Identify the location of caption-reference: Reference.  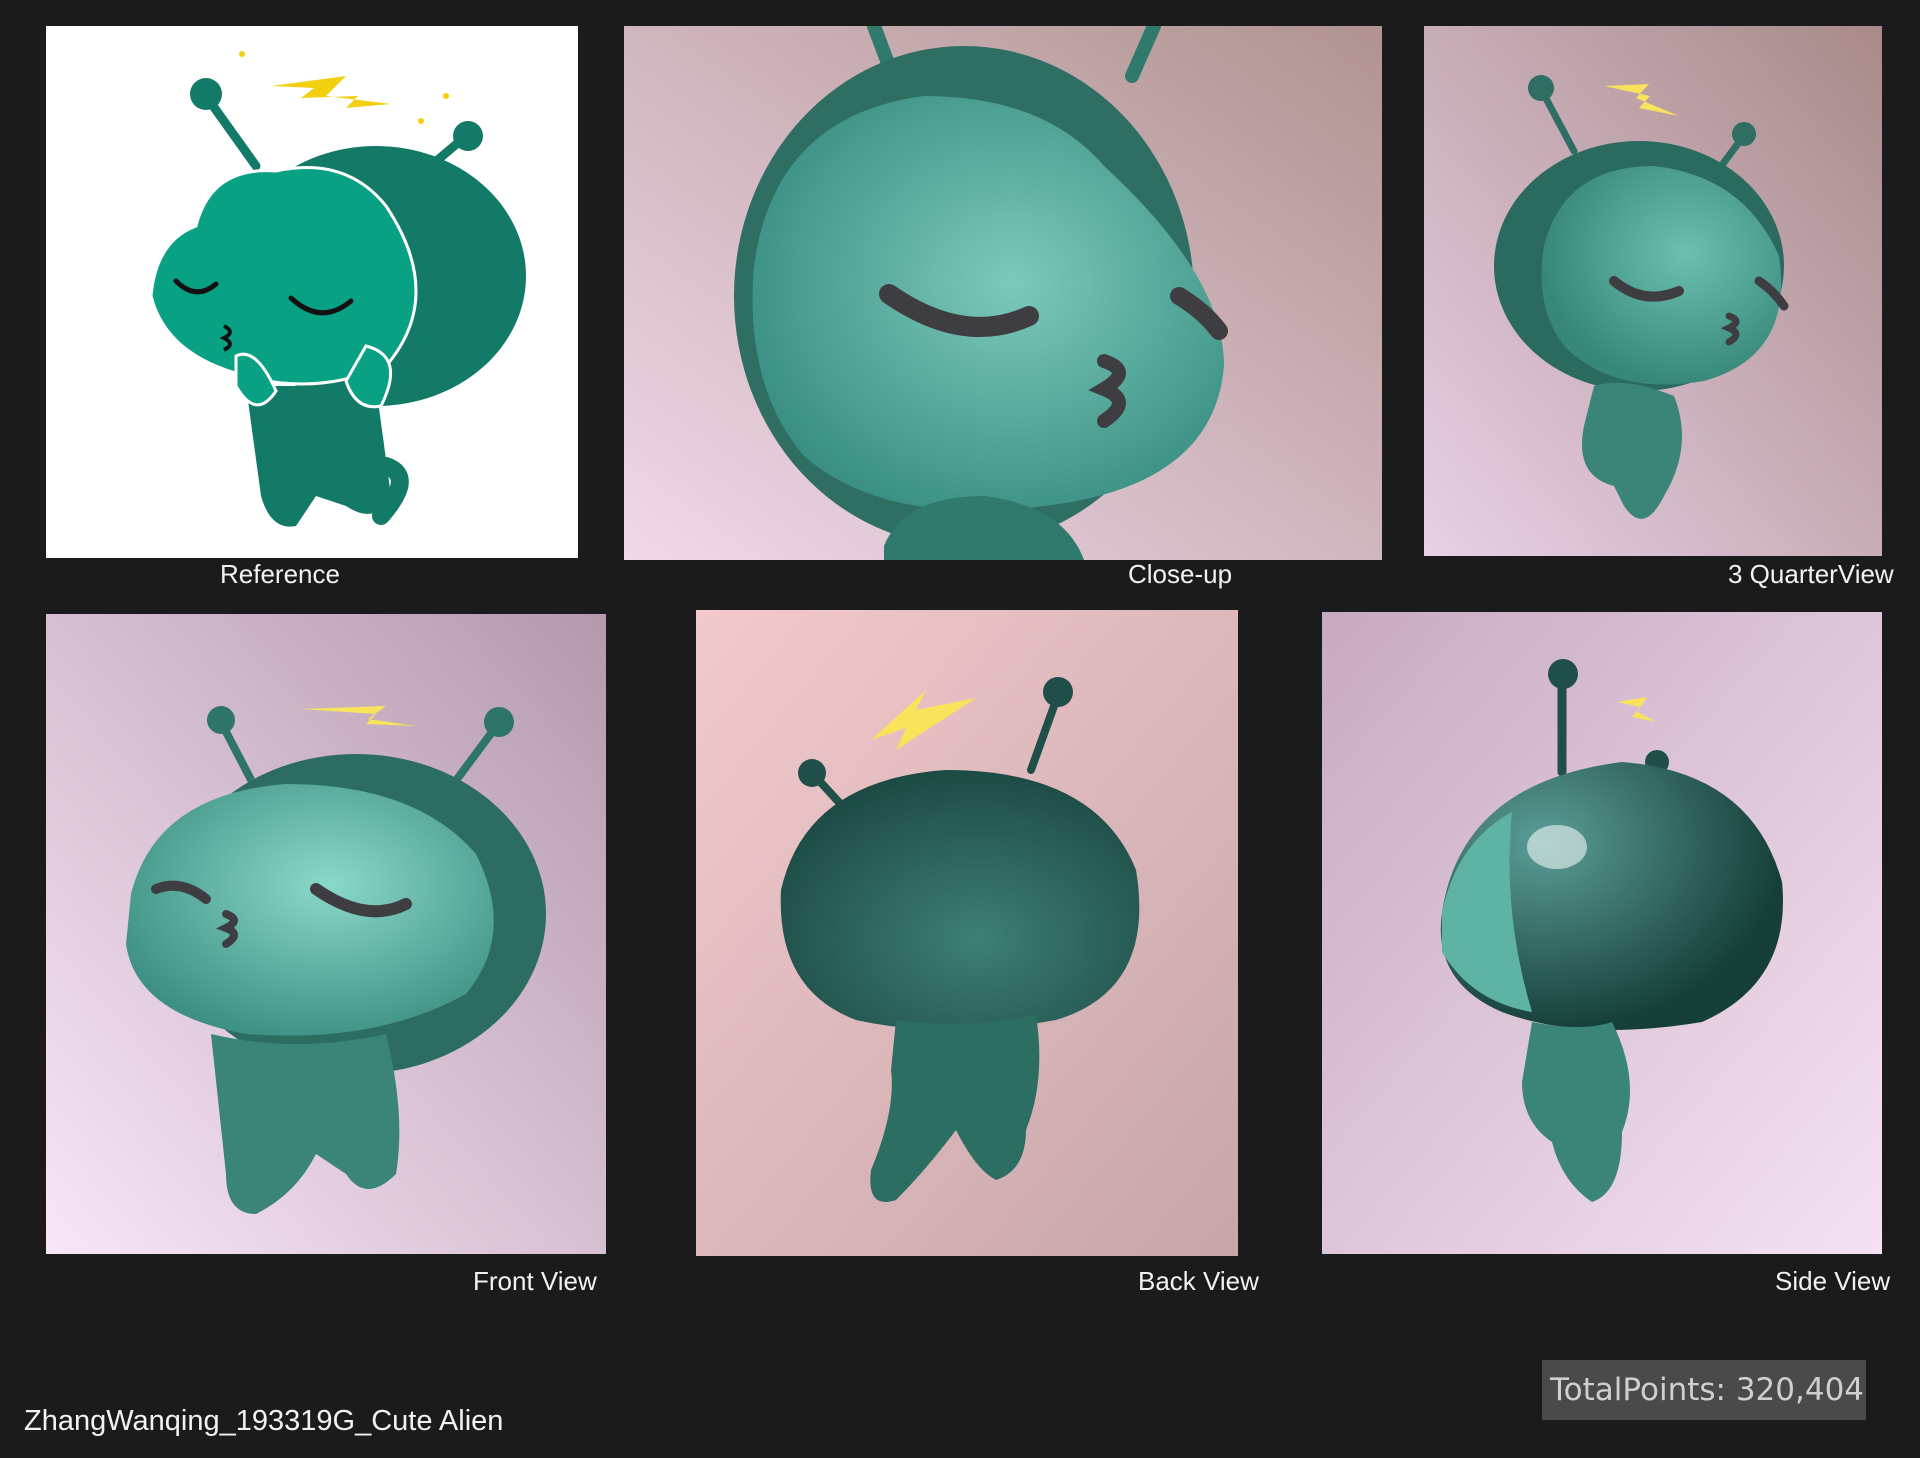
(280, 574).